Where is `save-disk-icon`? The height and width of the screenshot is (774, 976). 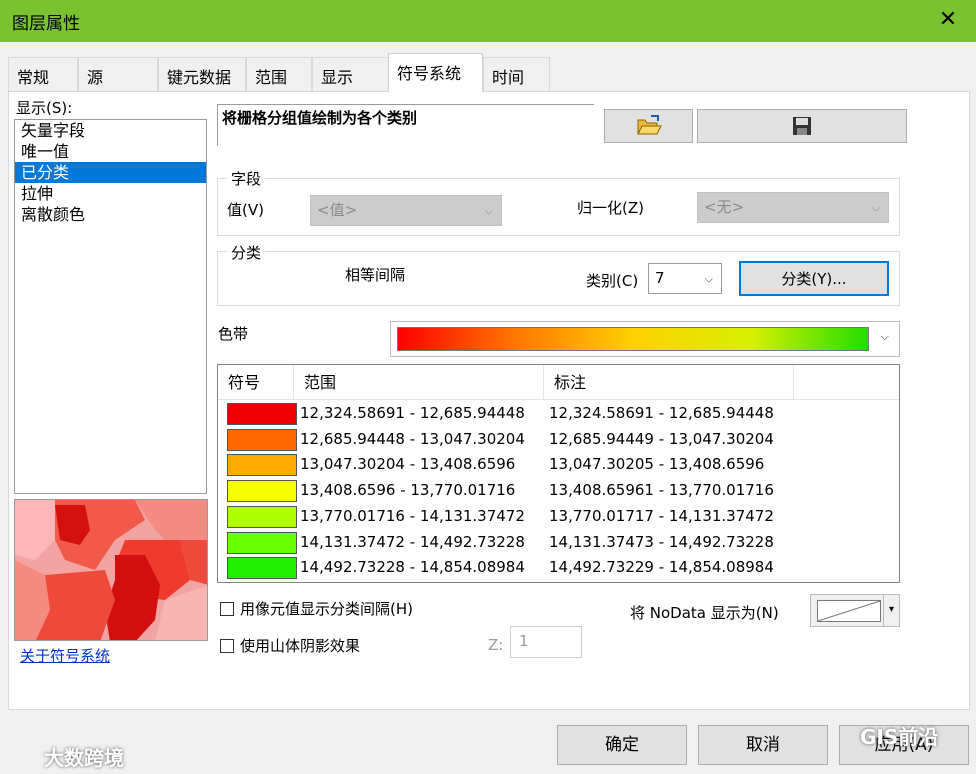 save-disk-icon is located at coordinates (802, 126).